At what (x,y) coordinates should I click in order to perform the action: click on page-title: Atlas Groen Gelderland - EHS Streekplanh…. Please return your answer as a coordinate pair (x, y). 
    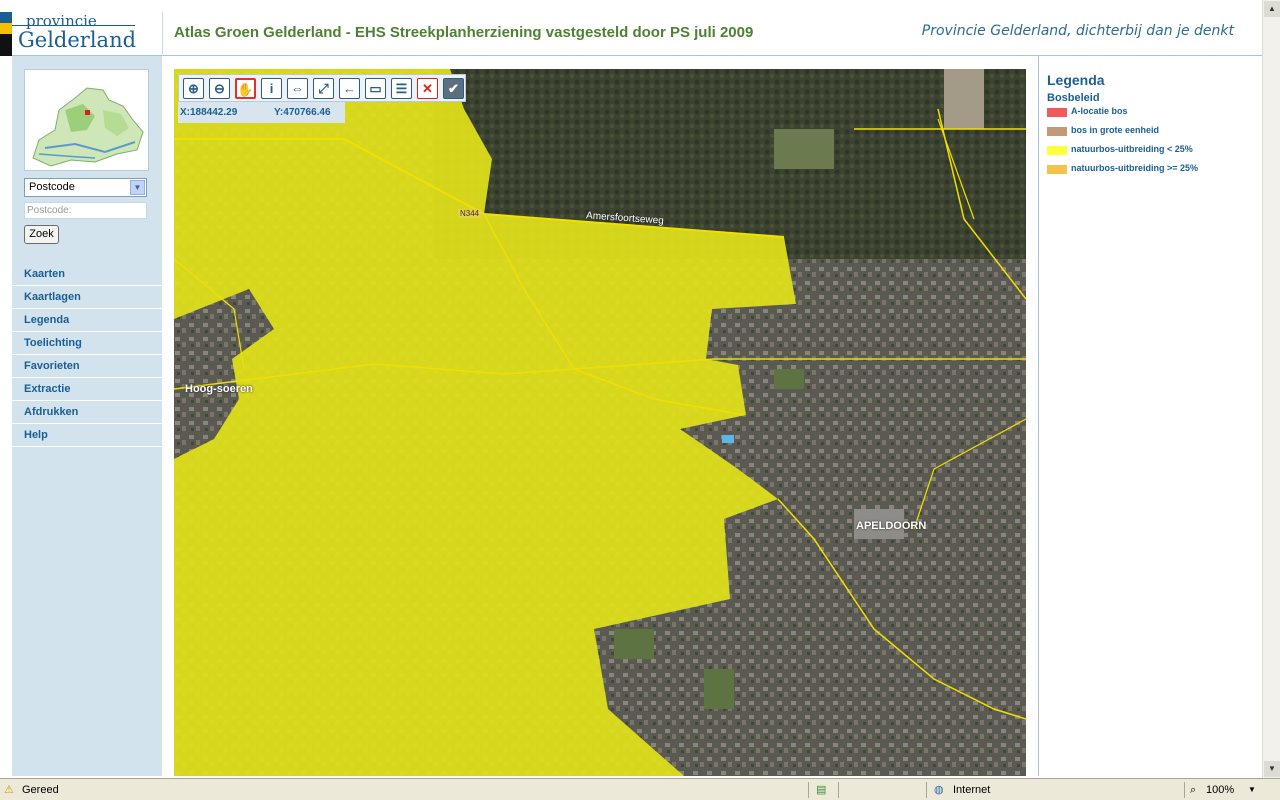
    Looking at the image, I should click on (464, 32).